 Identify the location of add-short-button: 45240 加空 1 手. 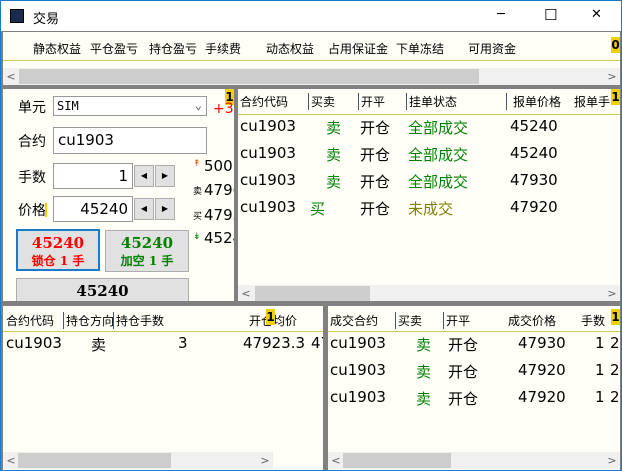
(147, 251).